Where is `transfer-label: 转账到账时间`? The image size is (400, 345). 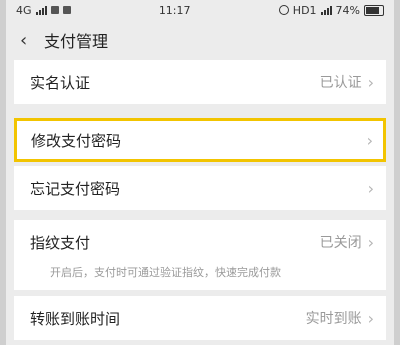
transfer-label: 转账到账时间 is located at coordinates (75, 318).